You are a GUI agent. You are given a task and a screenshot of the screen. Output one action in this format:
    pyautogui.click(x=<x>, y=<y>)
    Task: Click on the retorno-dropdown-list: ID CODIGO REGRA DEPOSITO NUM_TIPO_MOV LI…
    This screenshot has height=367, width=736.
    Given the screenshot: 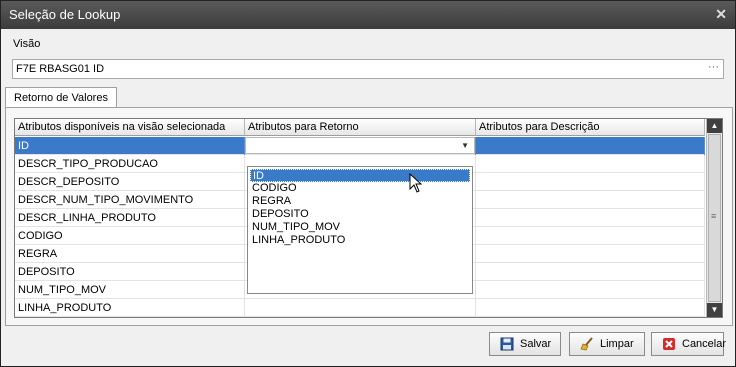 What is the action you would take?
    pyautogui.click(x=360, y=230)
    